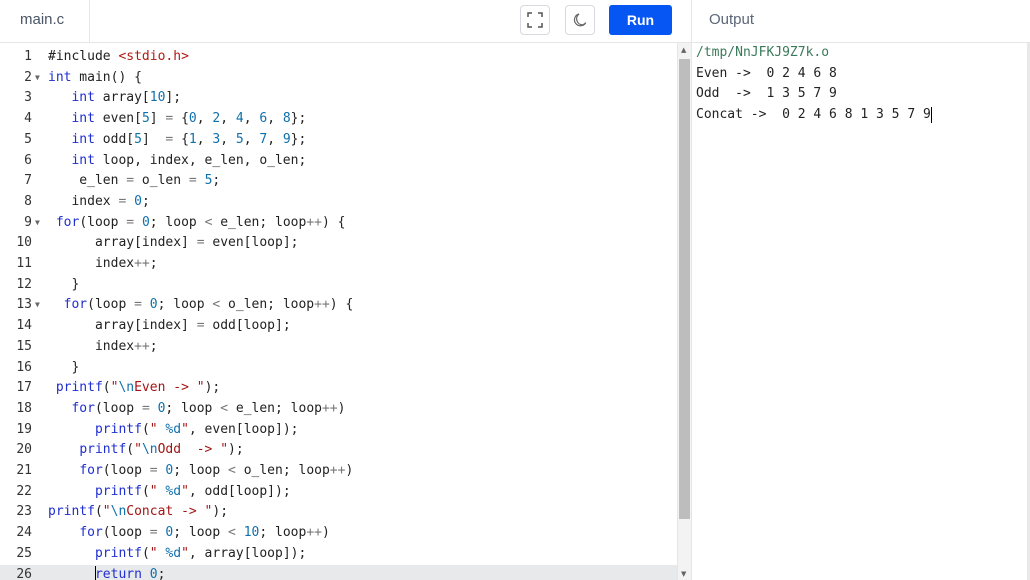 The width and height of the screenshot is (1030, 580). Describe the element at coordinates (24, 573) in the screenshot. I see `line-number: 26` at that location.